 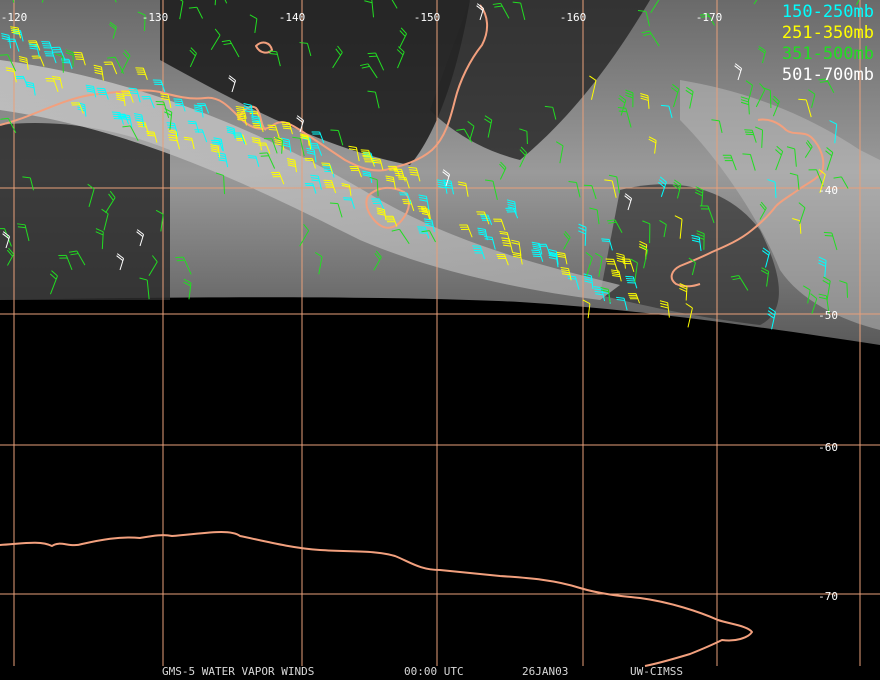 I want to click on longitude-label: -120, so click(x=14, y=17).